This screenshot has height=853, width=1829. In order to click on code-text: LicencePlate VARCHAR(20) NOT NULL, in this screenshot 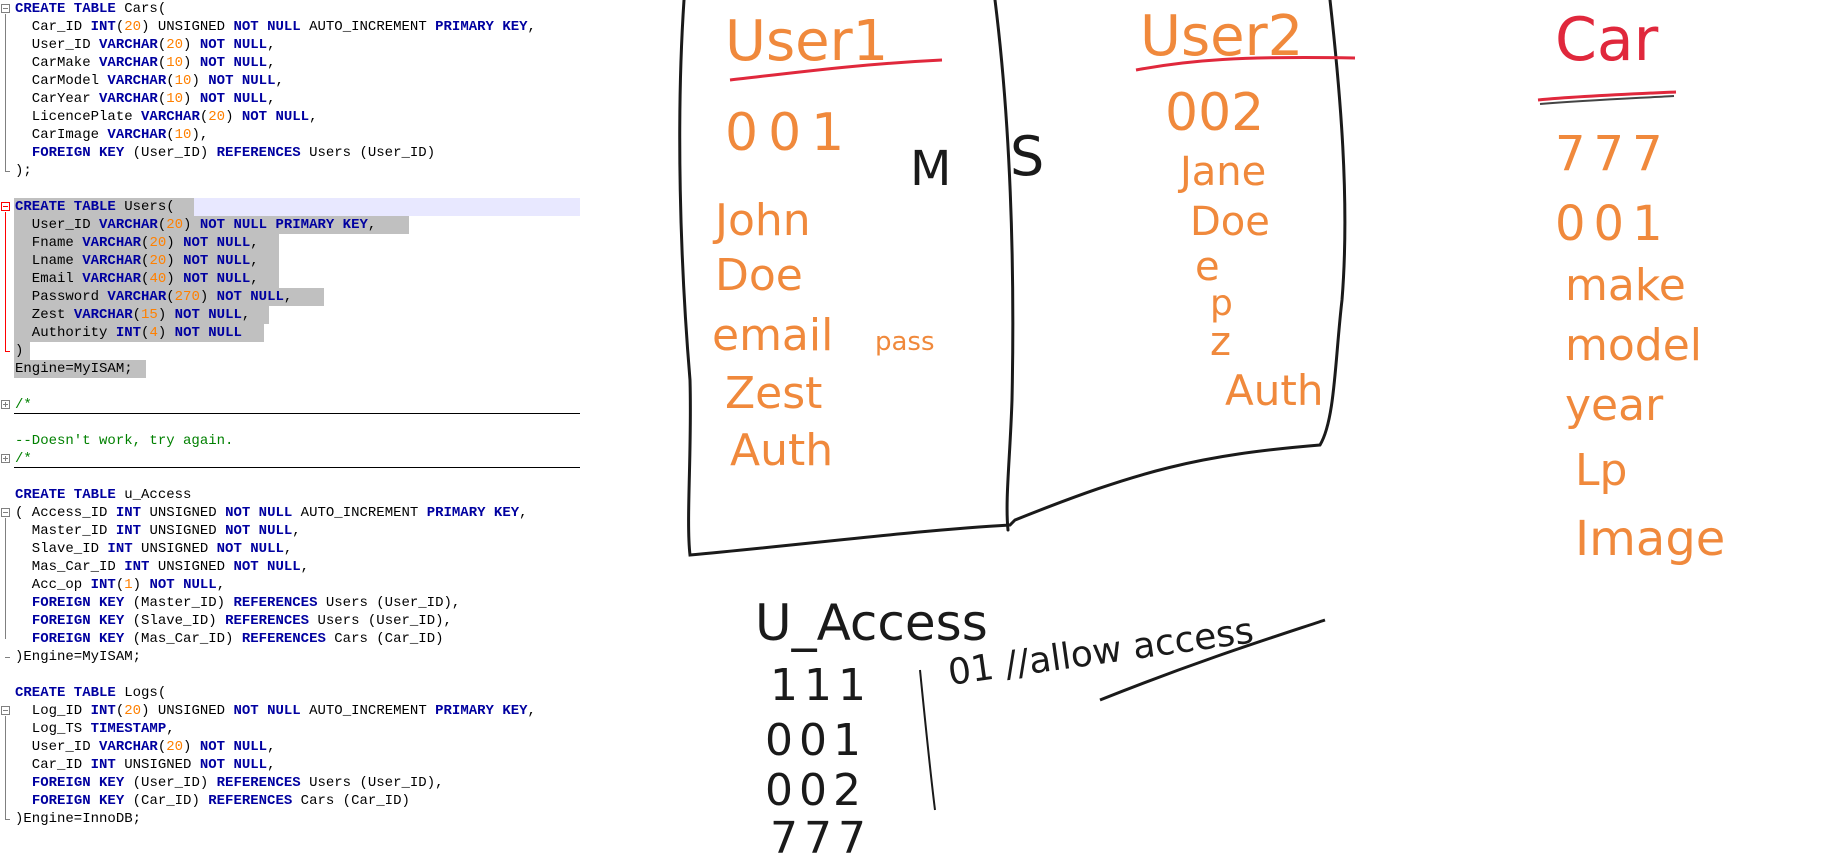, I will do `click(166, 117)`.